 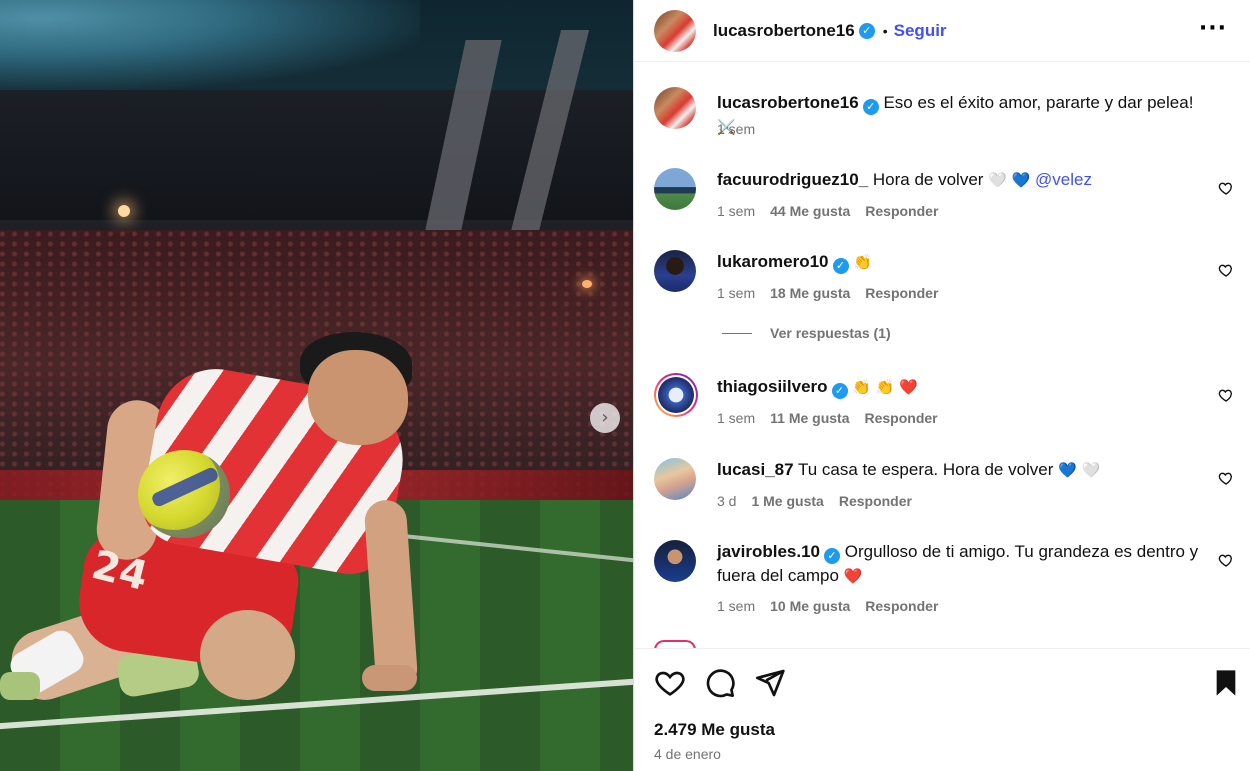 I want to click on likes-count: 2.479 Me gusta, so click(x=714, y=730).